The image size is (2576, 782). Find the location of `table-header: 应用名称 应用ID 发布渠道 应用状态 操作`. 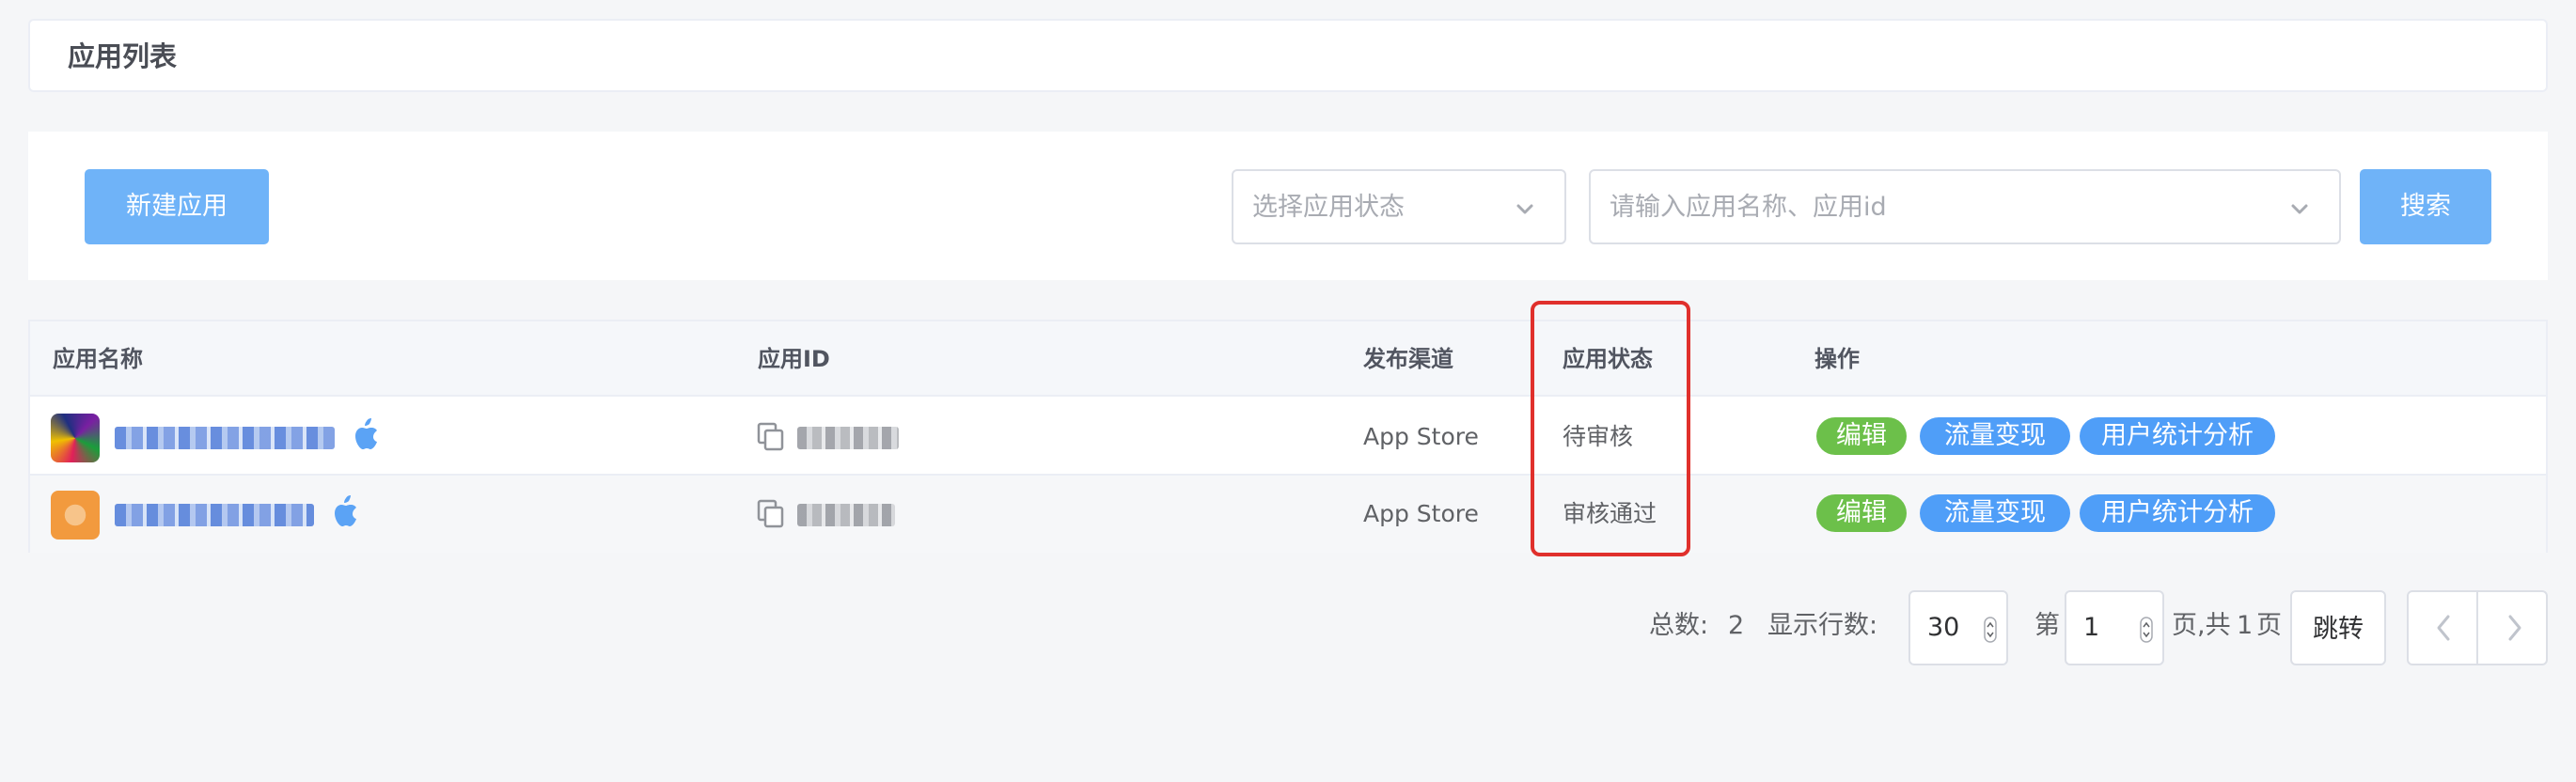

table-header: 应用名称 应用ID 发布渠道 应用状态 操作 is located at coordinates (1288, 359).